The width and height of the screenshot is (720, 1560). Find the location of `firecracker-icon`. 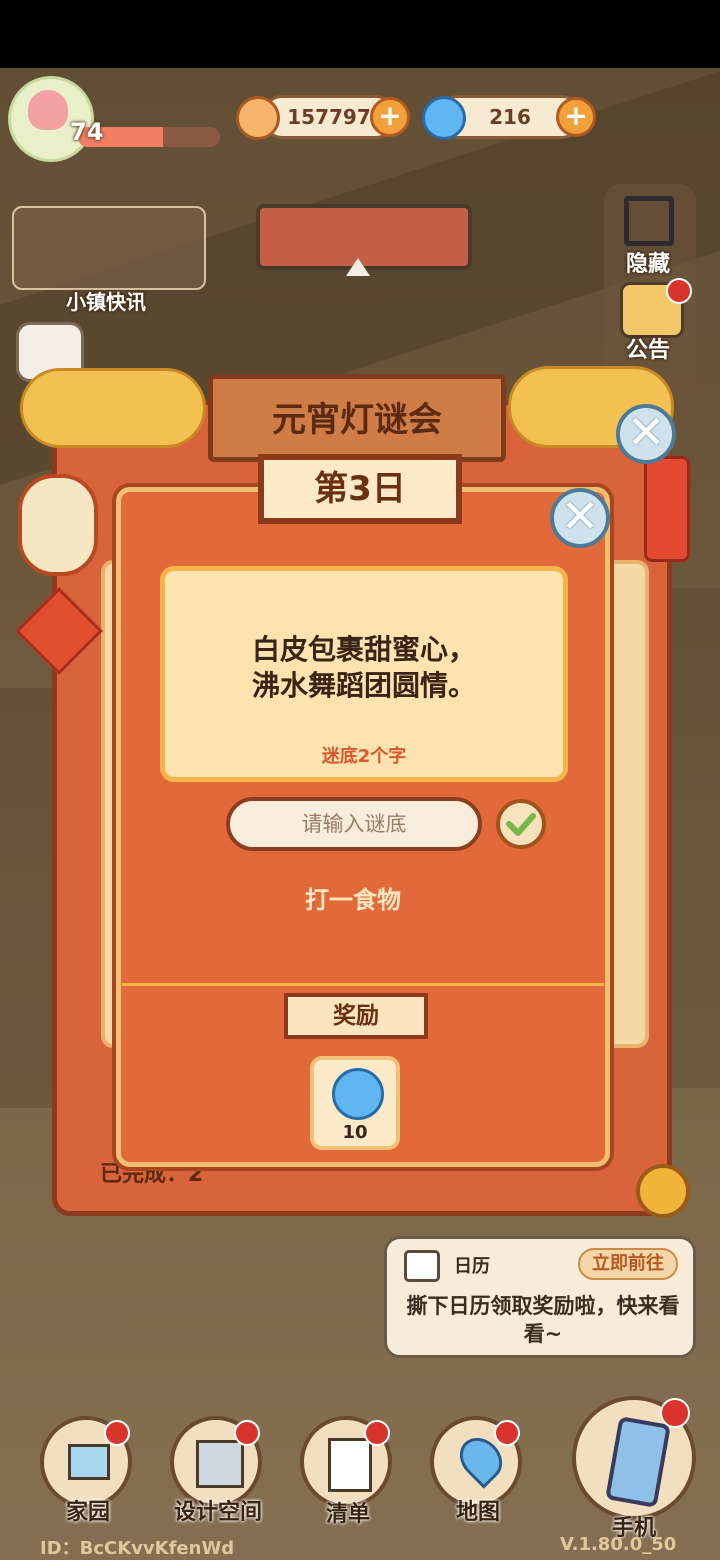

firecracker-icon is located at coordinates (667, 509).